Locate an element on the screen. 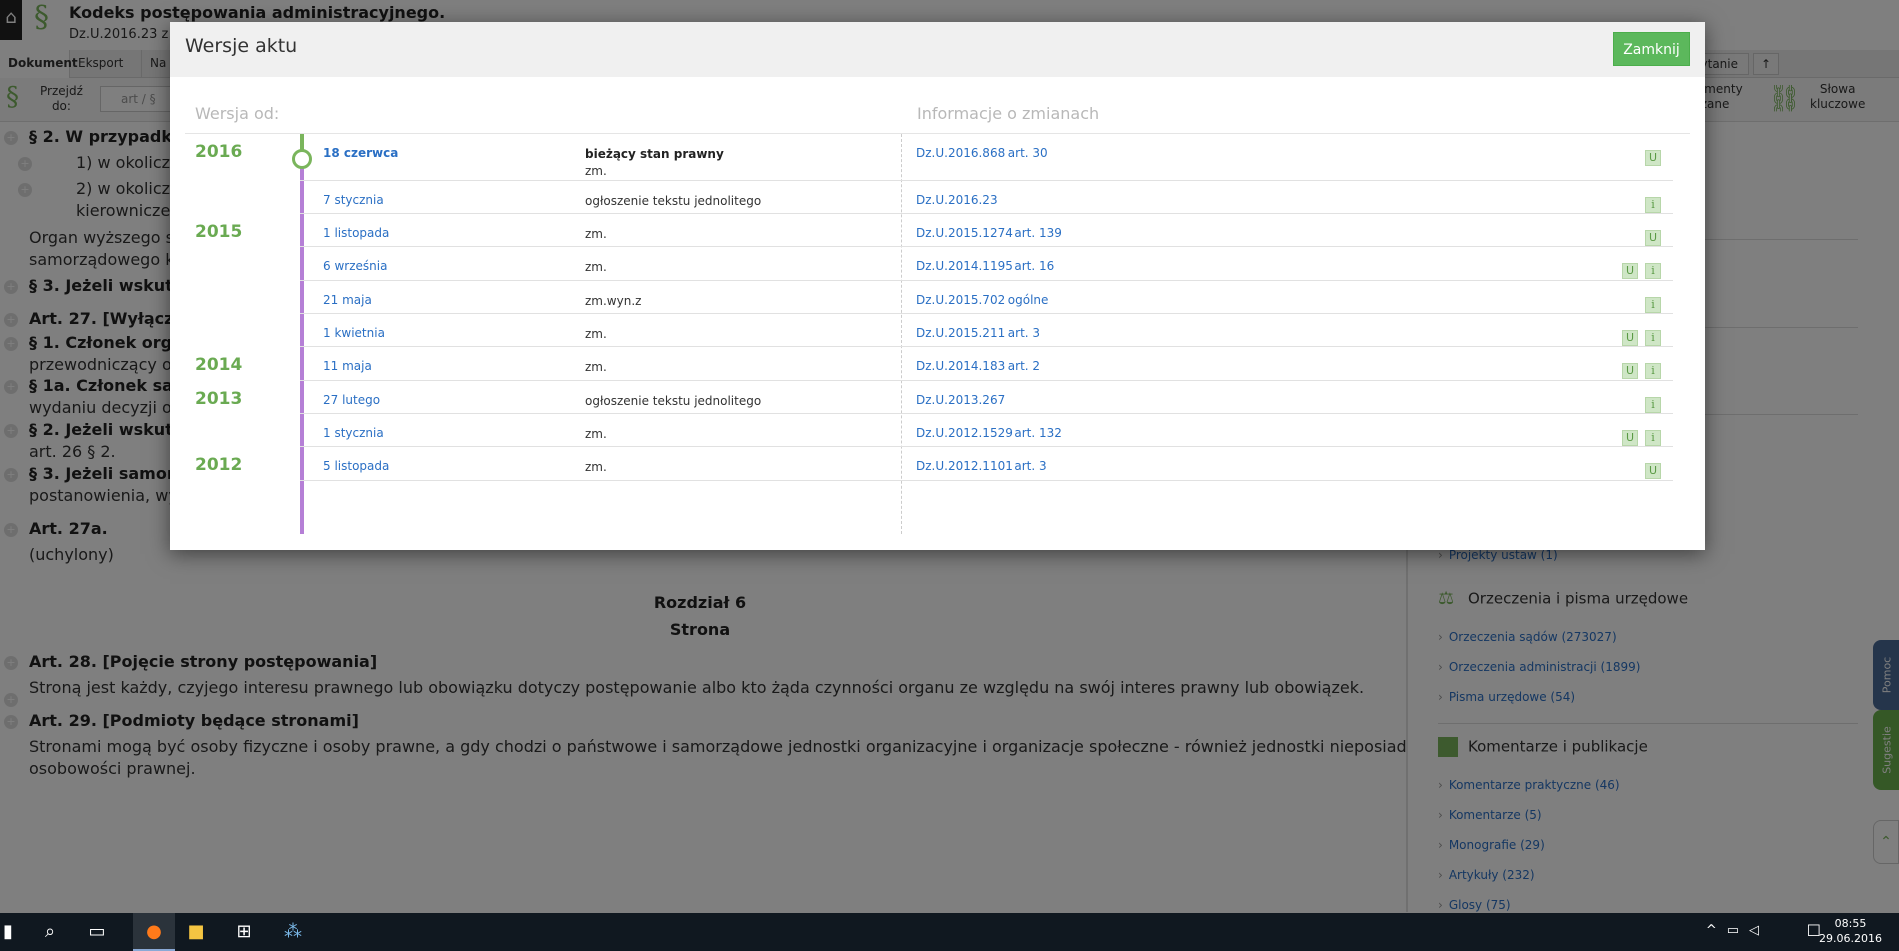 The width and height of the screenshot is (1899, 951). start-icon: ▮ is located at coordinates (10, 932).